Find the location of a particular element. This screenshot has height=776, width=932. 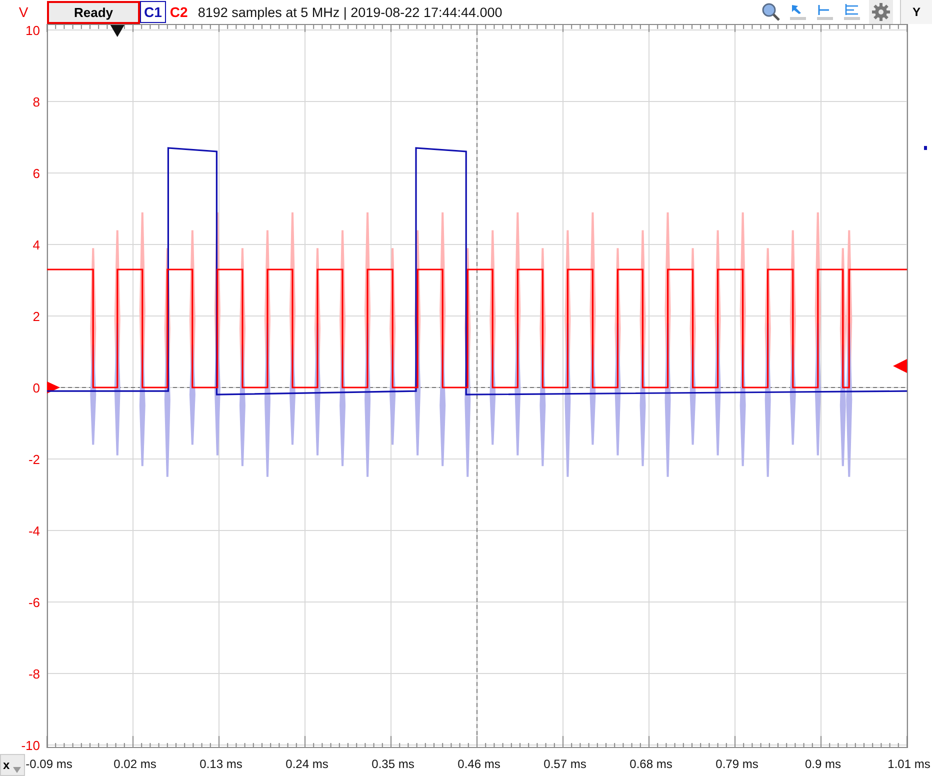

x-tick-label: -0.09 ms is located at coordinates (49, 764).